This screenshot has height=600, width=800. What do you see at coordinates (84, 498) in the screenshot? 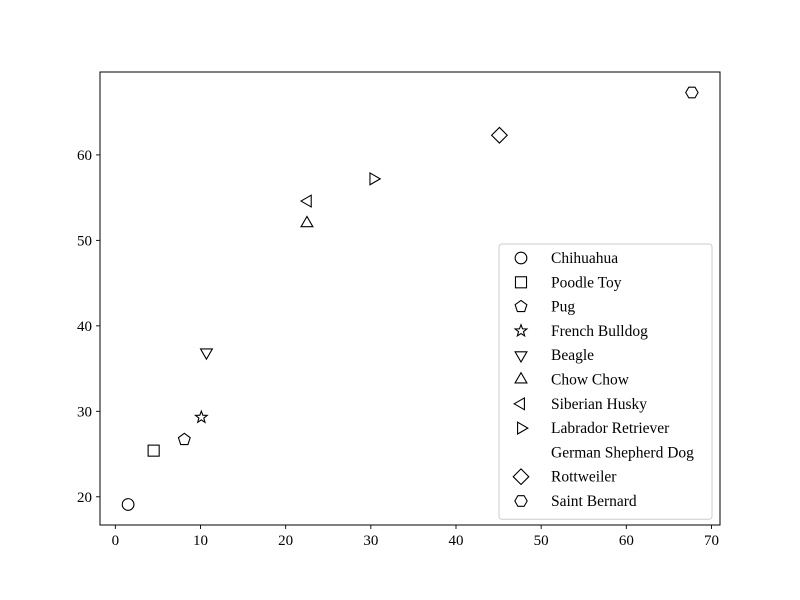
I see `y-tick-label: 20` at bounding box center [84, 498].